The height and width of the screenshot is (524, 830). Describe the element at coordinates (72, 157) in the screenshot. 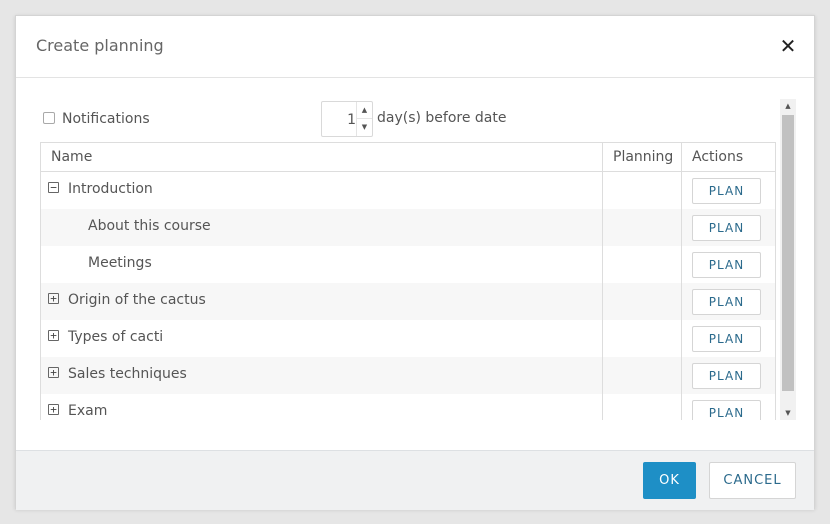

I see `column-header-name-label: Name` at that location.